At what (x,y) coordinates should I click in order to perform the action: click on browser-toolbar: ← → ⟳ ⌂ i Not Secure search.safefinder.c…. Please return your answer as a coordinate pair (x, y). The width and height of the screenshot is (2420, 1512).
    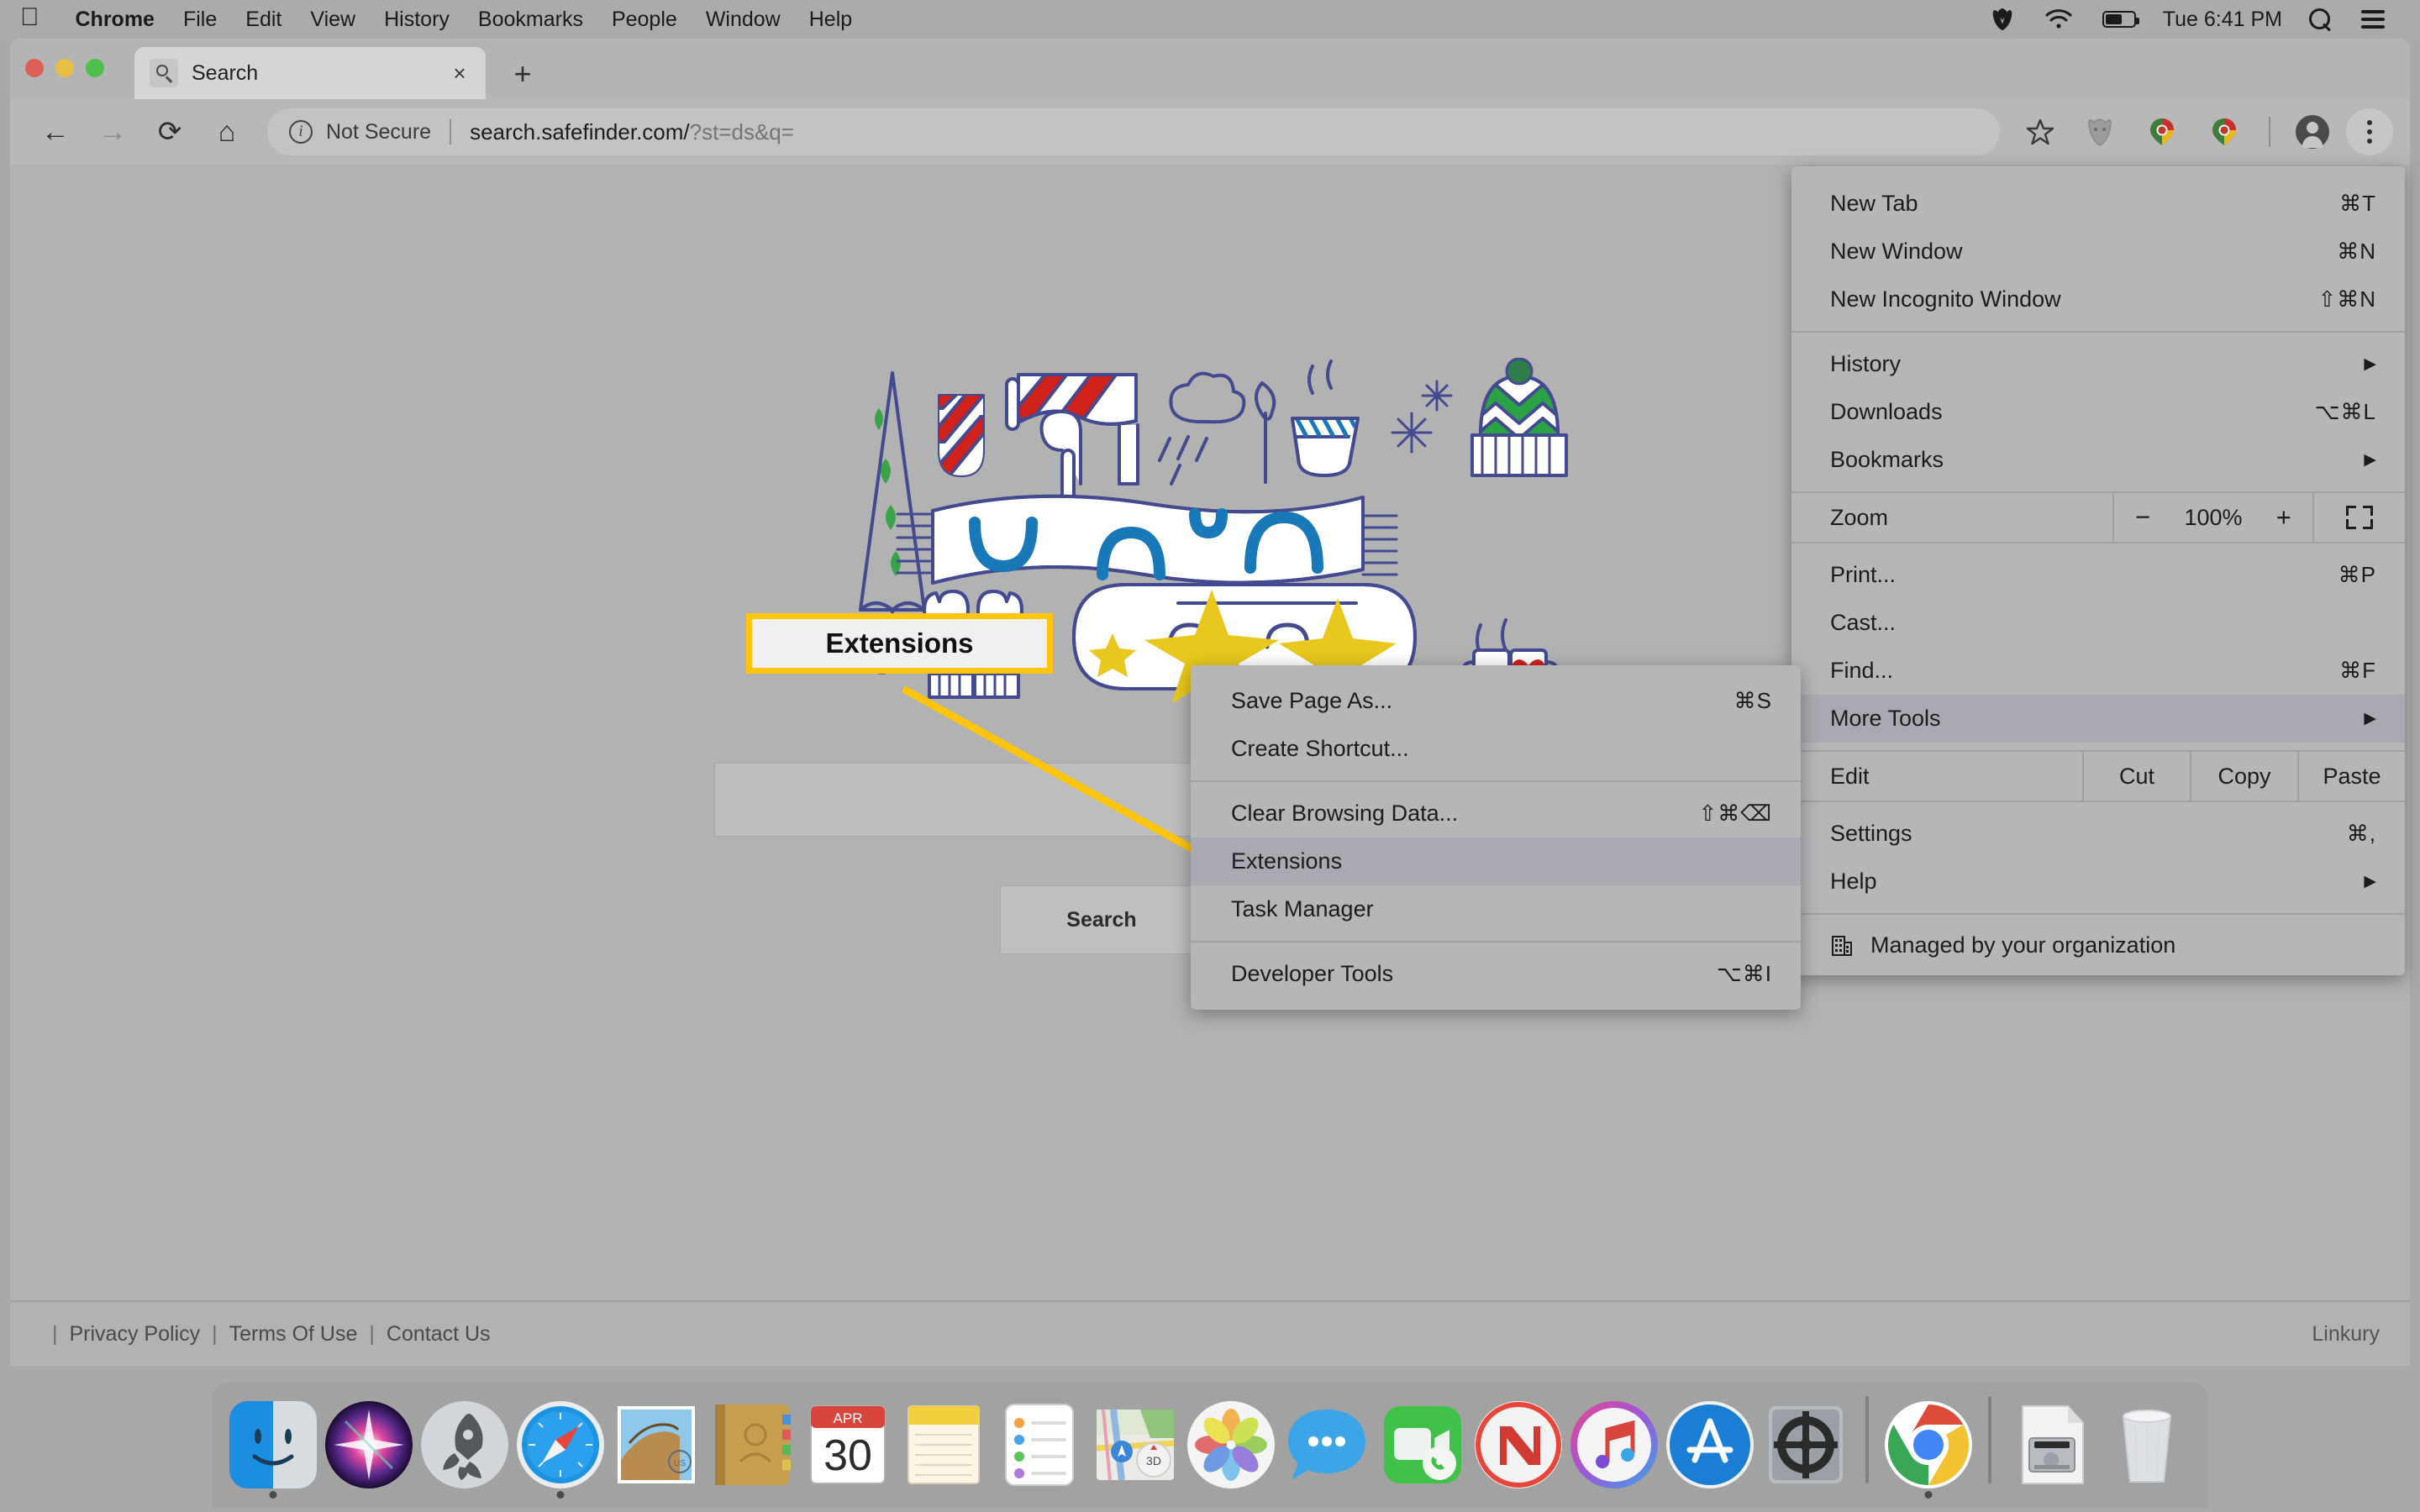
    Looking at the image, I should click on (1210, 132).